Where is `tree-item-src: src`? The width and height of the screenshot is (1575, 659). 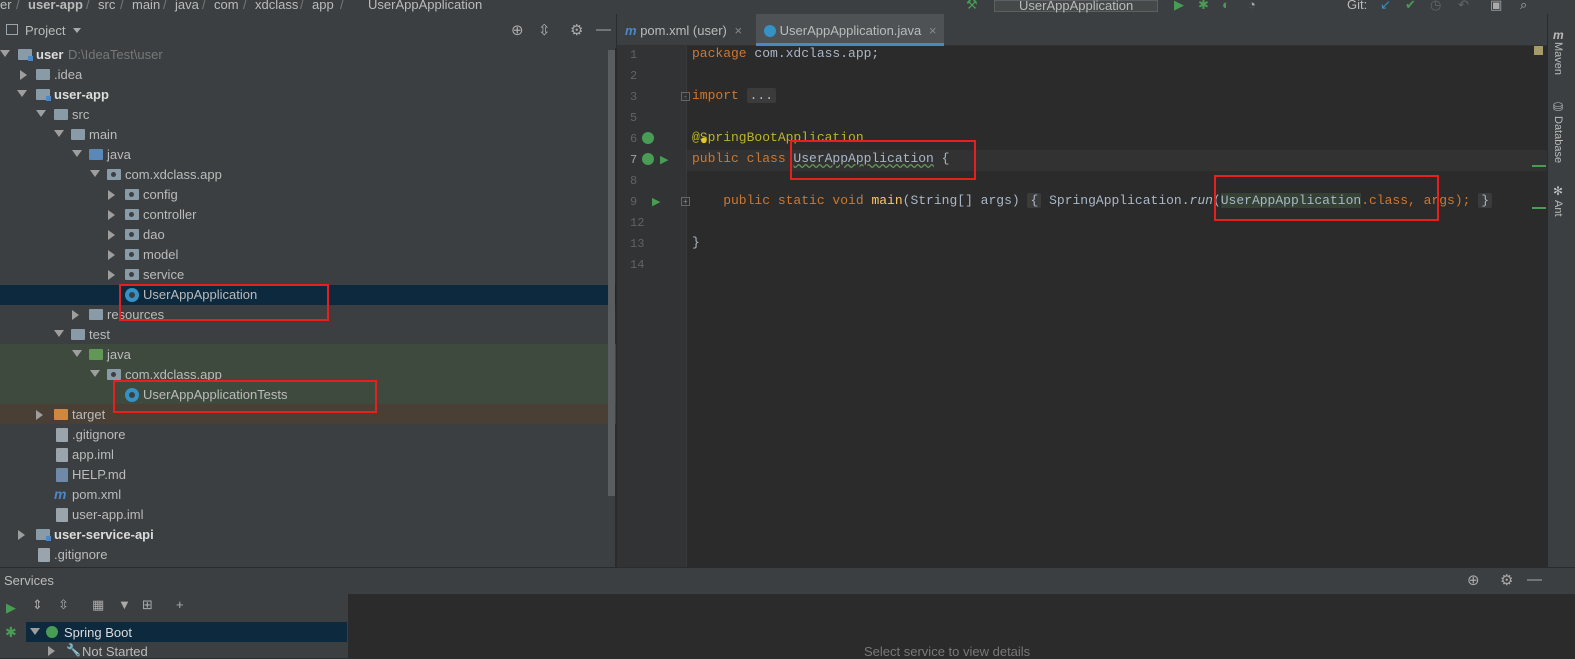 tree-item-src: src is located at coordinates (308, 115).